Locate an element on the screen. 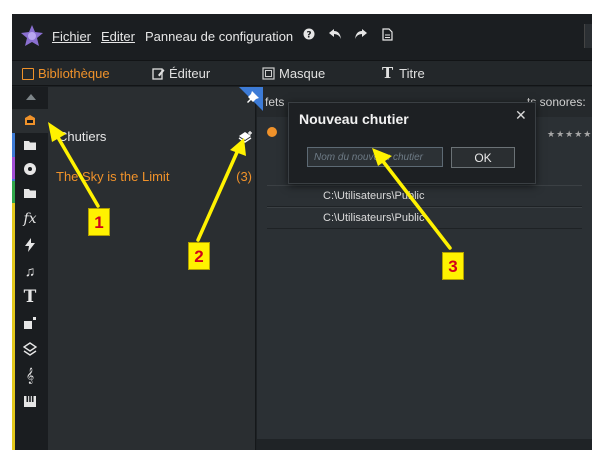  tab-bibliotheque: Bibliothèque is located at coordinates (66, 73).